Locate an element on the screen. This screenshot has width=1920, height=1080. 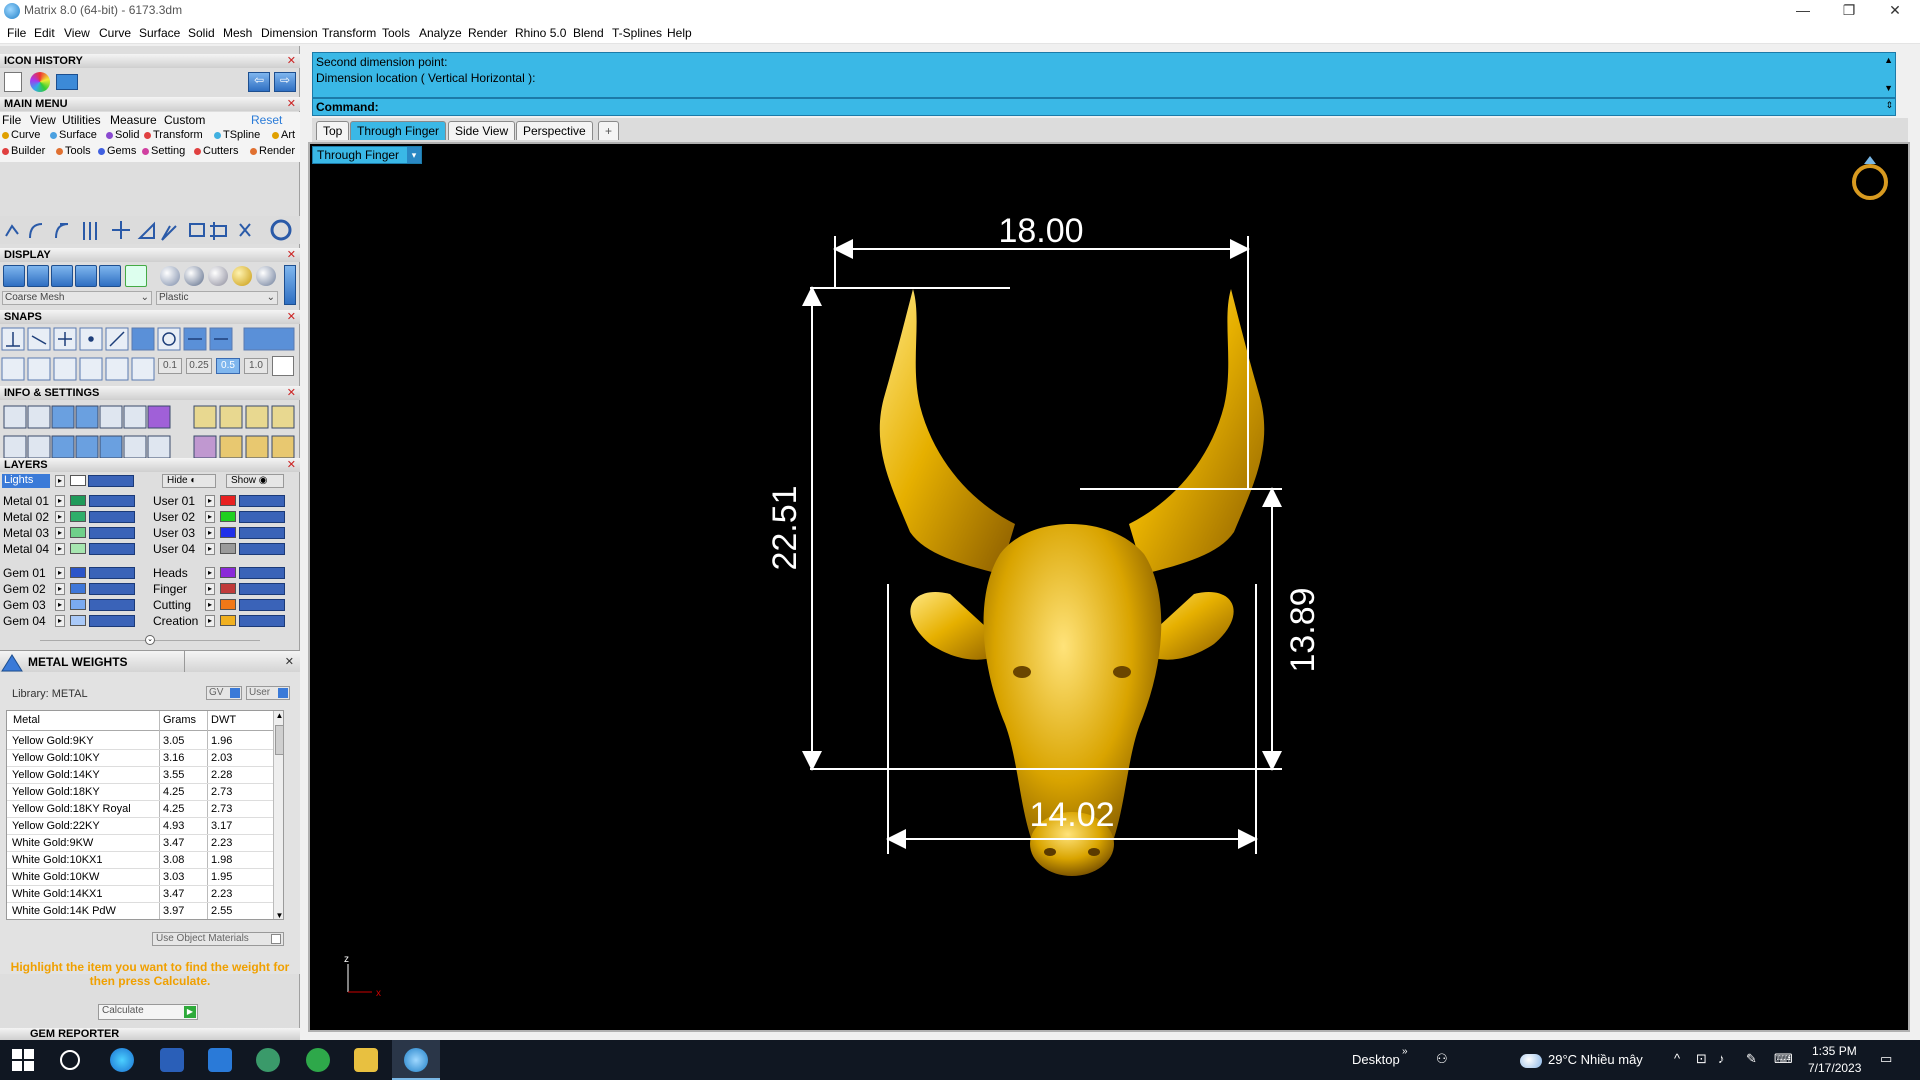
file-explorer-icon is located at coordinates (366, 1060).